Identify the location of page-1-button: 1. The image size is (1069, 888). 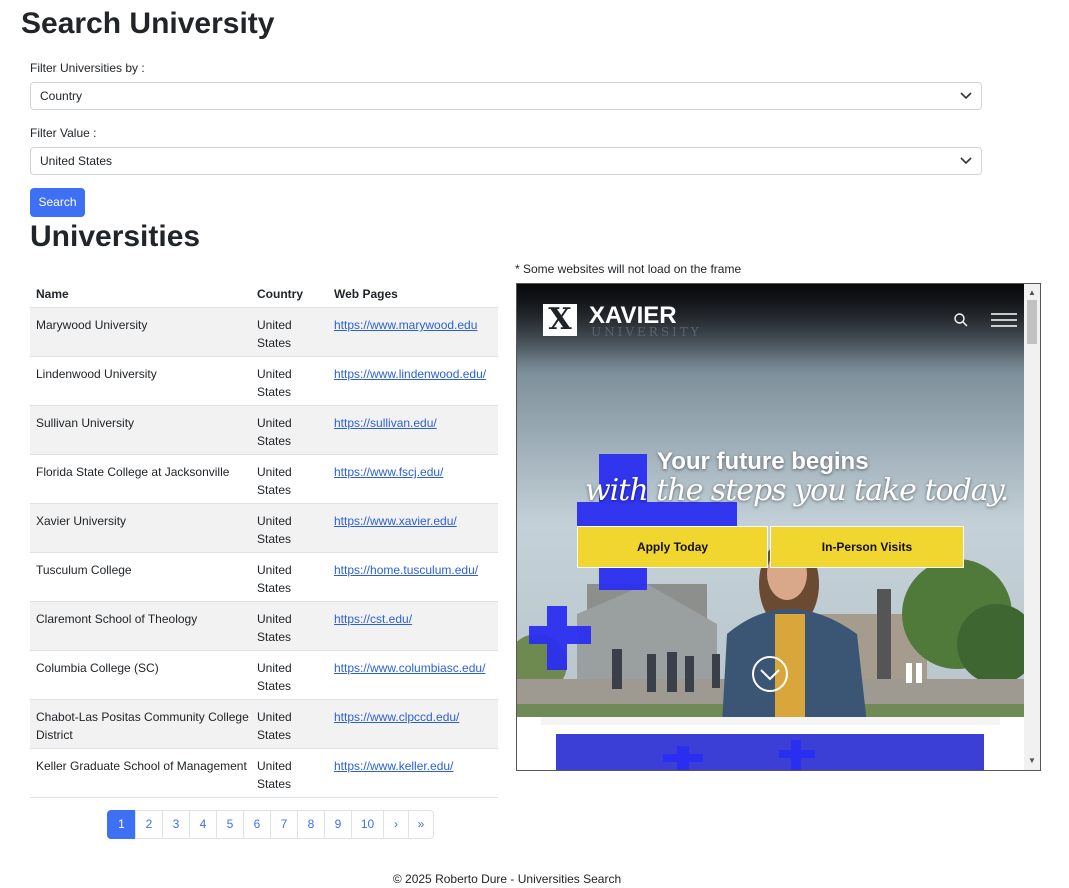
(121, 824).